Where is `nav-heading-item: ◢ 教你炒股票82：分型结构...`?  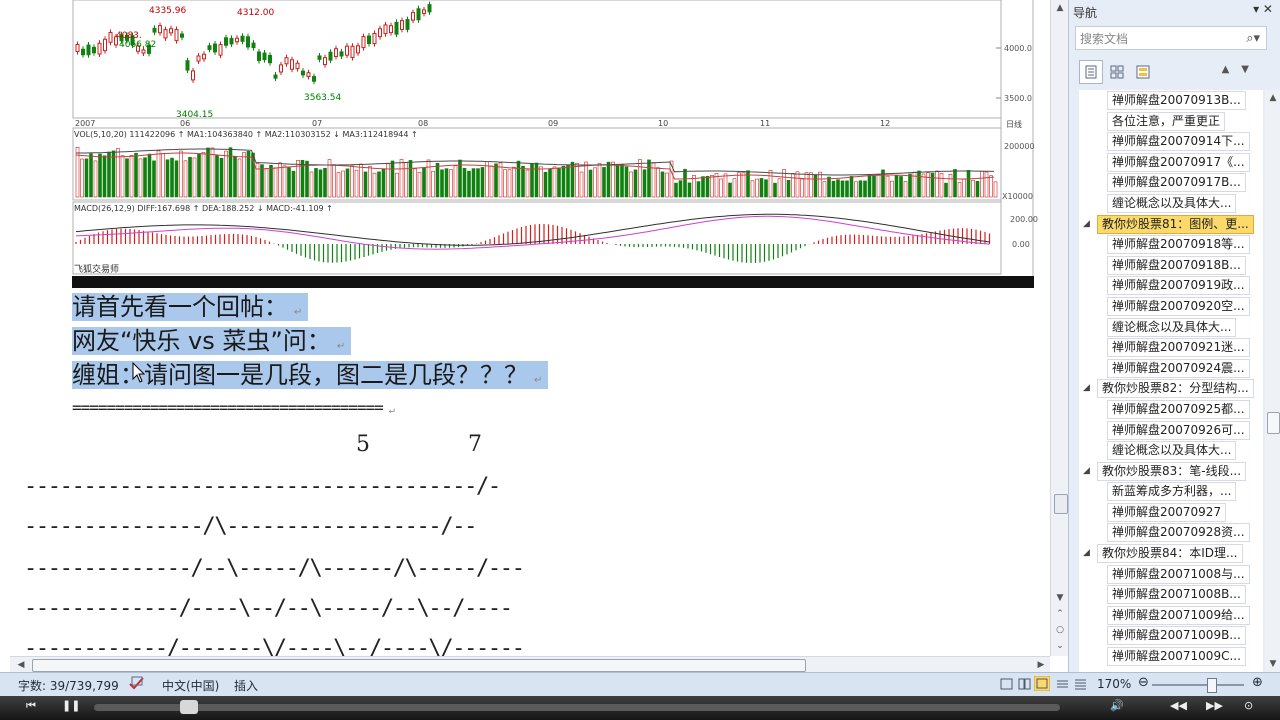
nav-heading-item: ◢ 教你炒股票82：分型结构... is located at coordinates (1171, 388).